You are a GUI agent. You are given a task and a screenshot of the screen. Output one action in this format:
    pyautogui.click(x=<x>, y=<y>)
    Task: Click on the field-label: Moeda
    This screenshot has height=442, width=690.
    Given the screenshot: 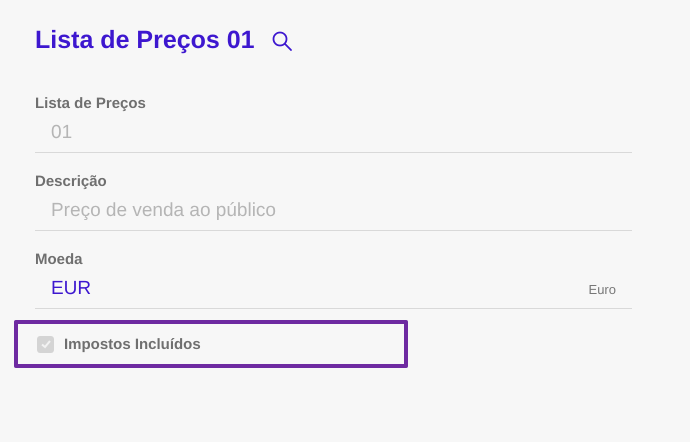 What is the action you would take?
    pyautogui.click(x=59, y=259)
    